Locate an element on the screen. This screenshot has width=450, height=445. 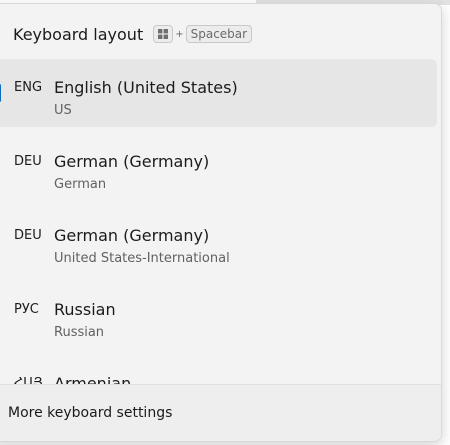
layout-item-eng-us: ENG English (United States) US is located at coordinates (218, 93).